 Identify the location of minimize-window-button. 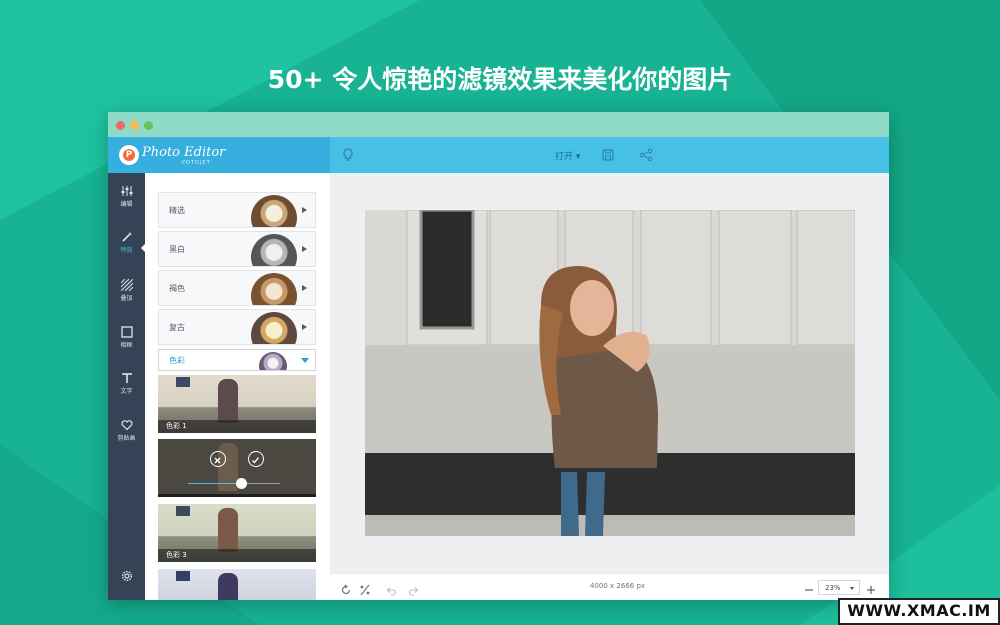
(134, 125).